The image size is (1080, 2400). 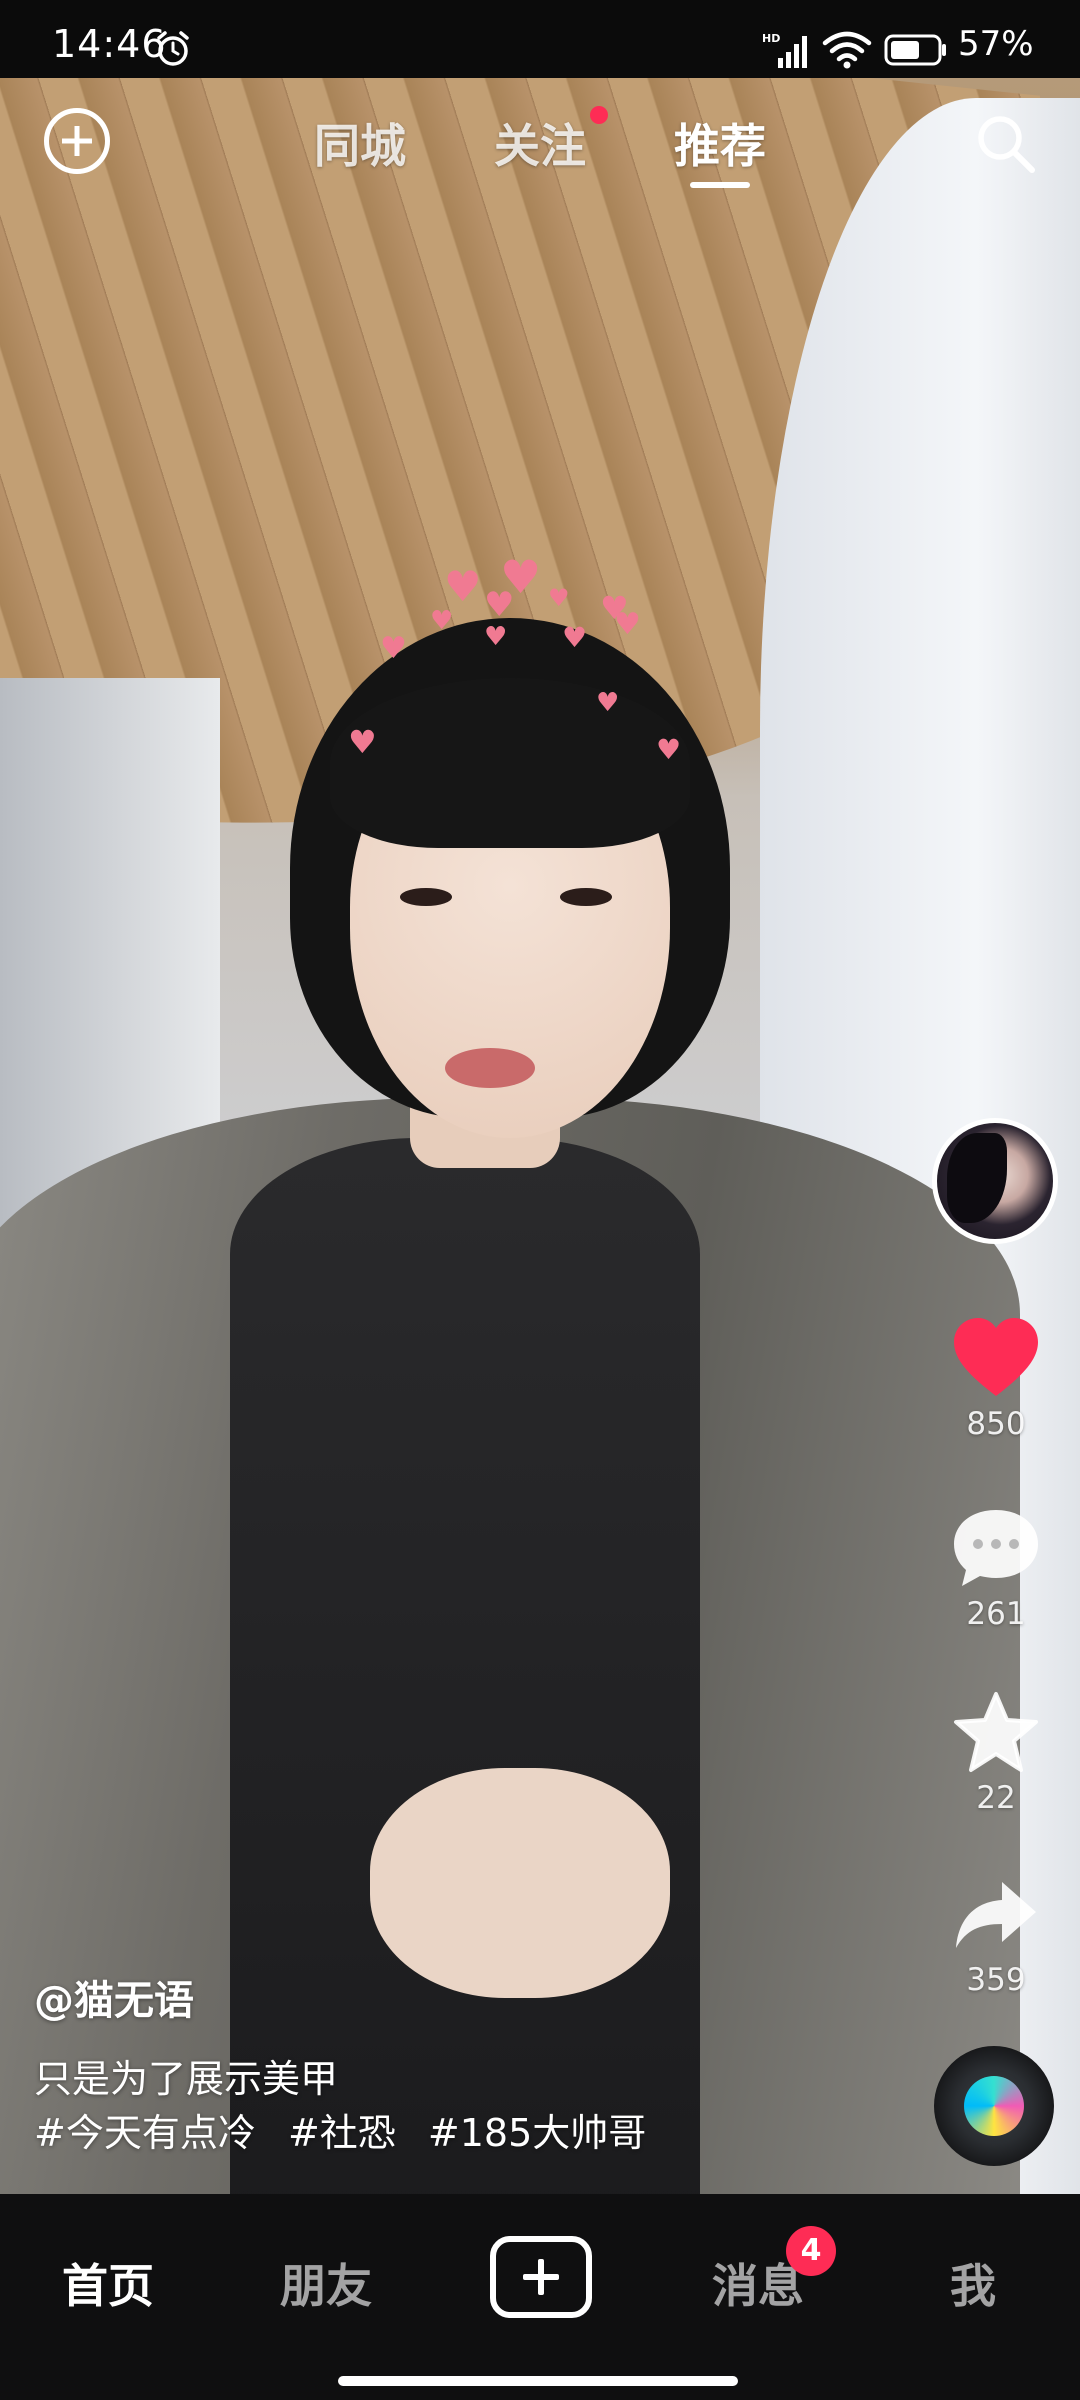 What do you see at coordinates (977, 1178) in the screenshot?
I see `avatar-hair` at bounding box center [977, 1178].